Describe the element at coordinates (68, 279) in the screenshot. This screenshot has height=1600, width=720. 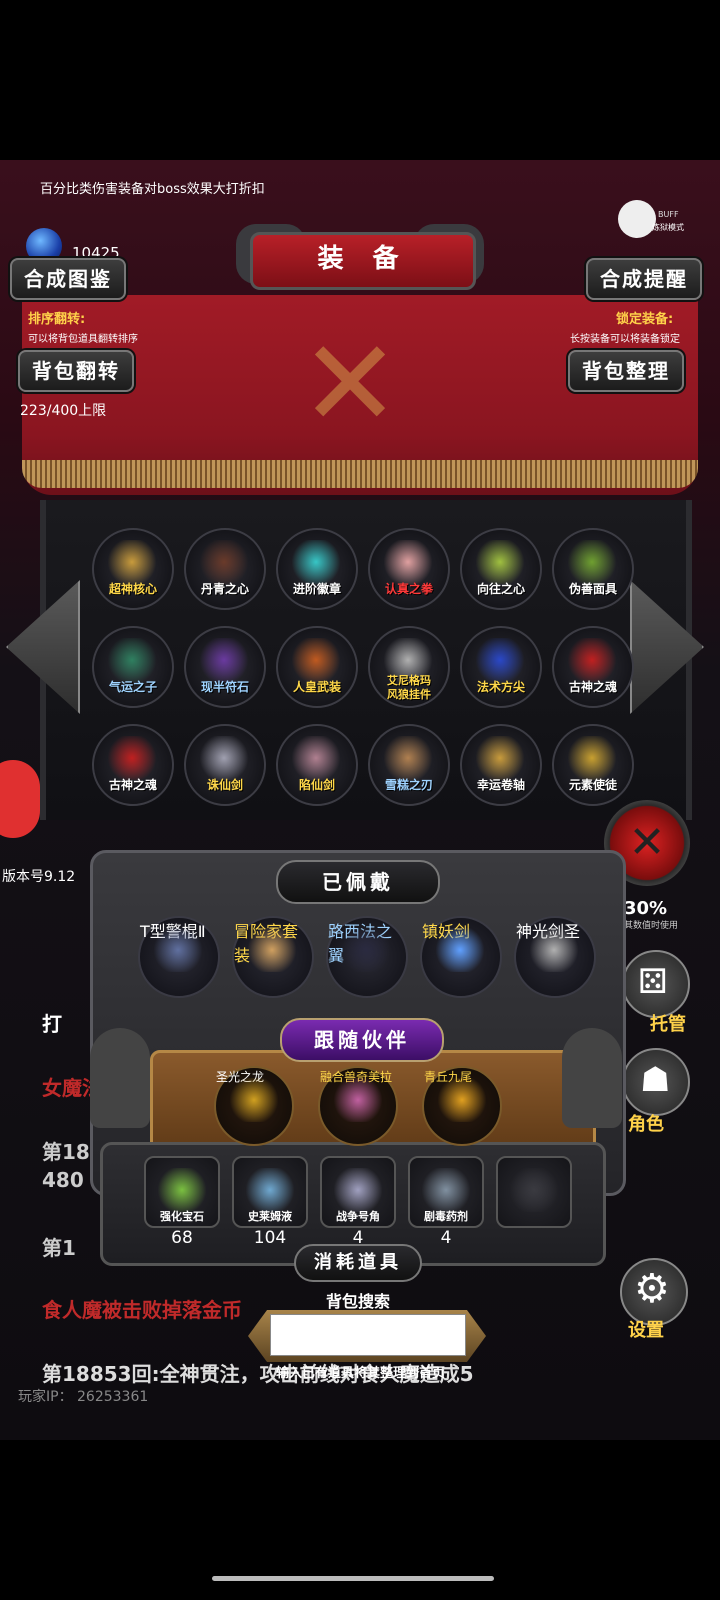
I see `synth-book-button: 合成图鉴` at that location.